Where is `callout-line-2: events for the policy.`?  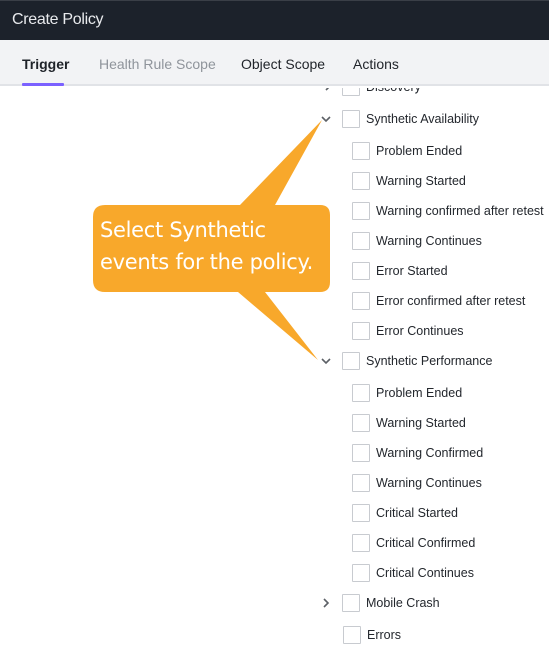
callout-line-2: events for the policy. is located at coordinates (207, 262).